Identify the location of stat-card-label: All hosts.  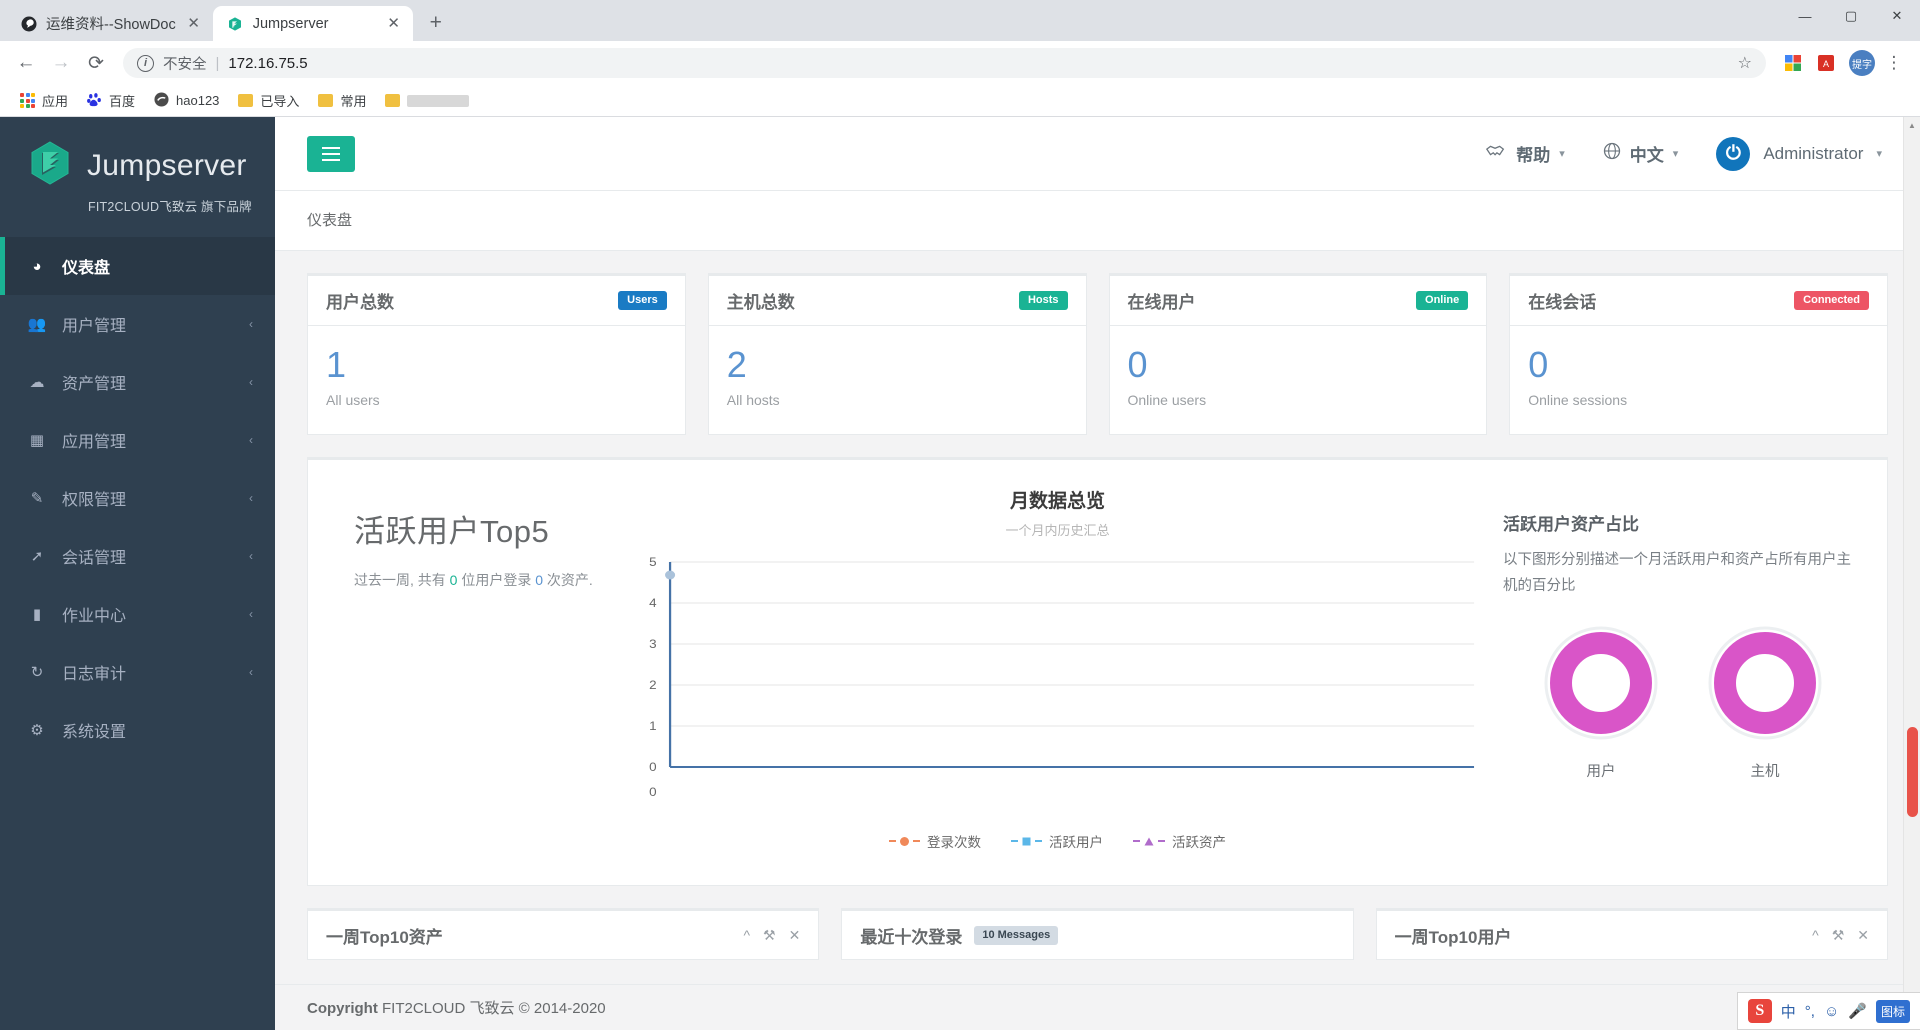
(753, 400).